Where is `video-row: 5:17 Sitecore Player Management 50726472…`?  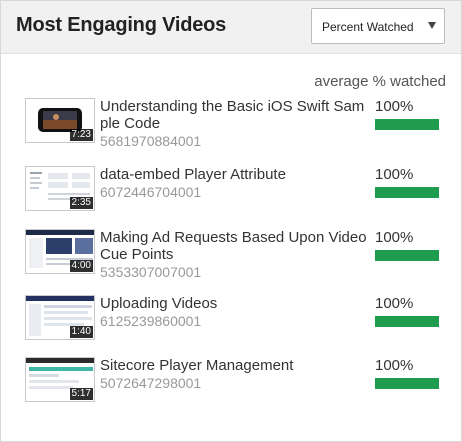 video-row: 5:17 Sitecore Player Management 50726472… is located at coordinates (235, 387).